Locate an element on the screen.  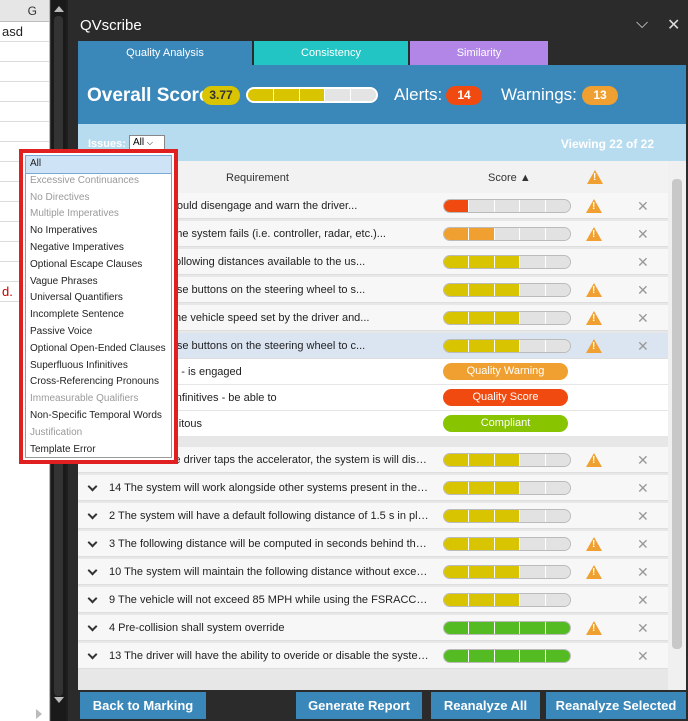
issues-option: Incomplete Sentence is located at coordinates (98, 315).